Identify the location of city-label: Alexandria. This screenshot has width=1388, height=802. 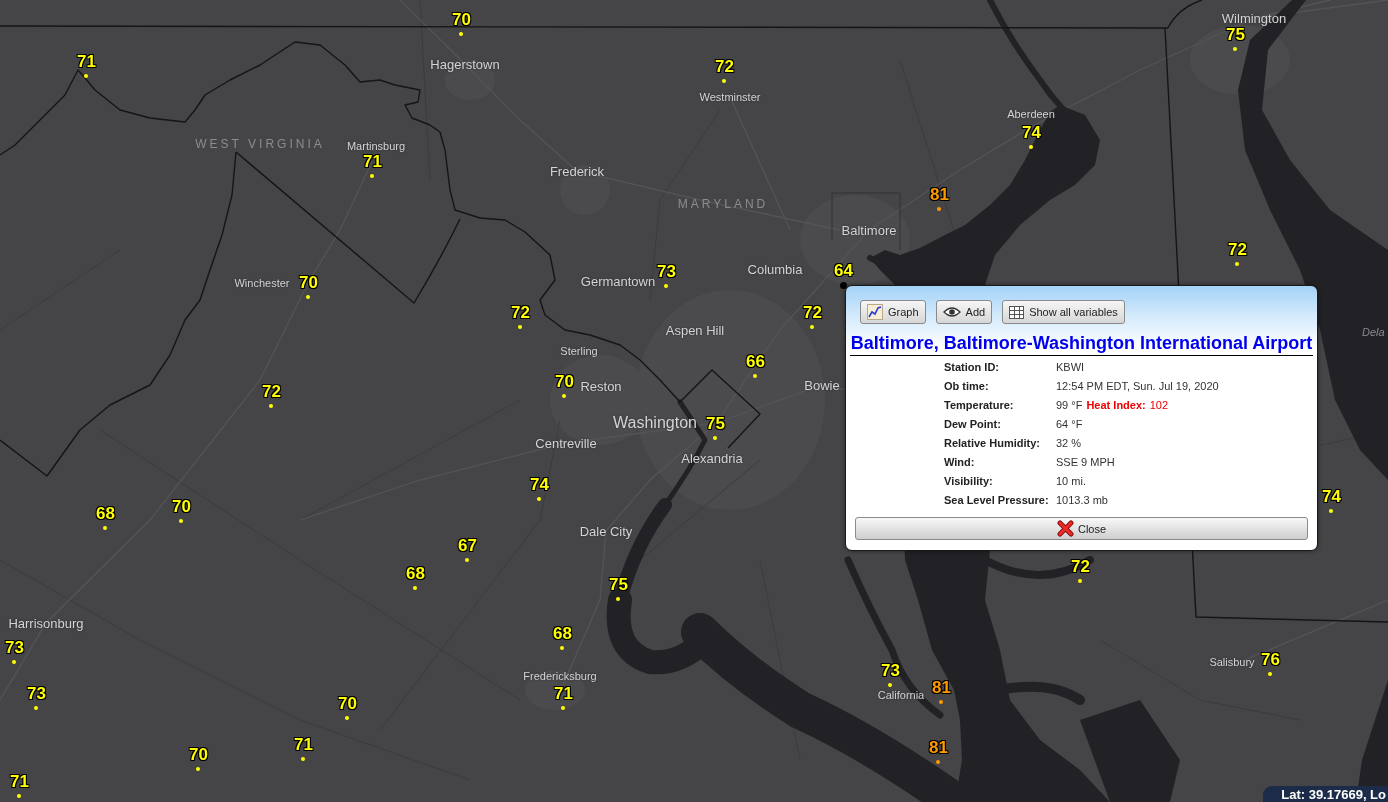
(712, 458).